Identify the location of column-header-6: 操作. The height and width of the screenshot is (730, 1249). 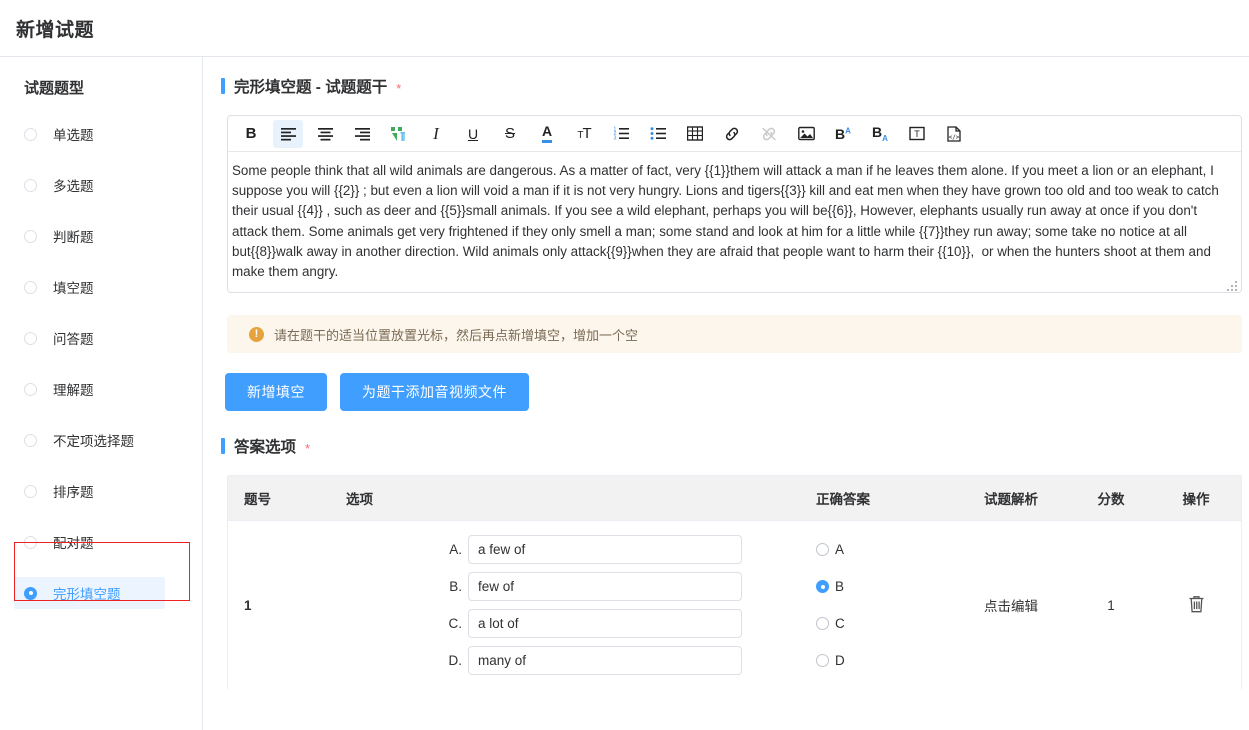
(1196, 499).